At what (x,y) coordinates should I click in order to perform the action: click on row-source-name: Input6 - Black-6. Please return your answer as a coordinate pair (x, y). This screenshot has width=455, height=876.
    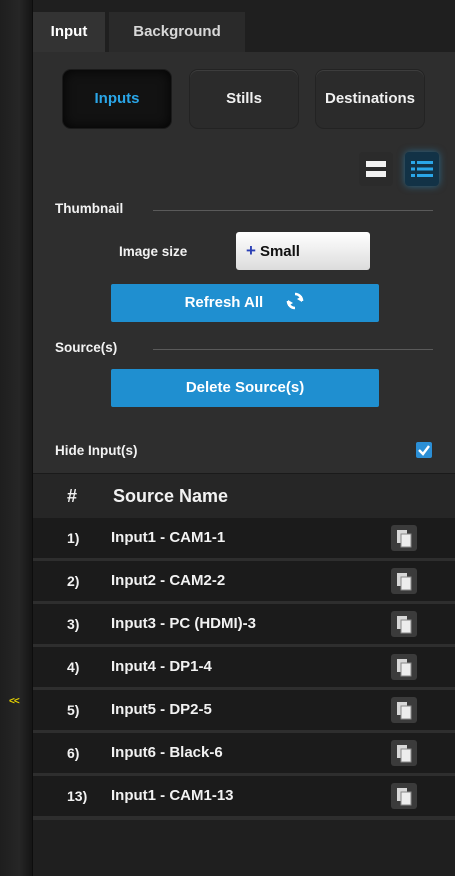
    Looking at the image, I should click on (167, 752).